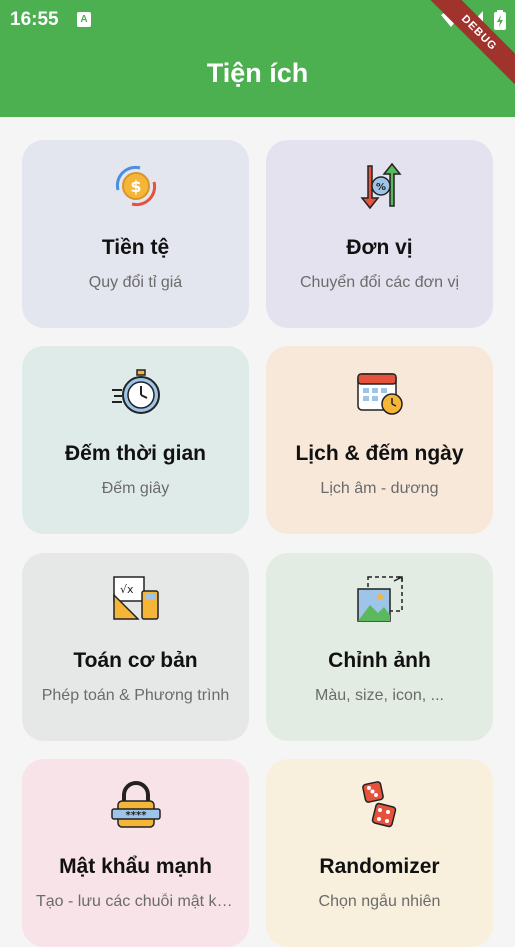  Describe the element at coordinates (379, 804) in the screenshot. I see `dice-icon` at that location.